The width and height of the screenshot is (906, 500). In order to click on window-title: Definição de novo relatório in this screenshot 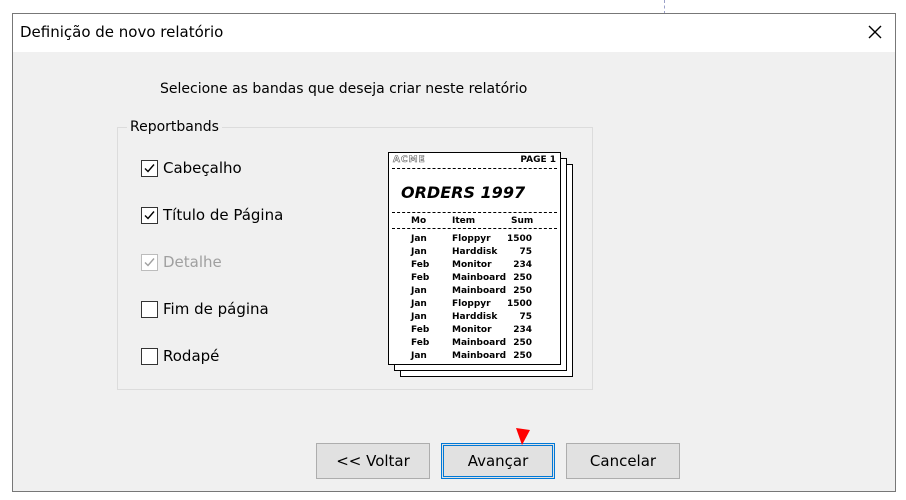, I will do `click(122, 32)`.